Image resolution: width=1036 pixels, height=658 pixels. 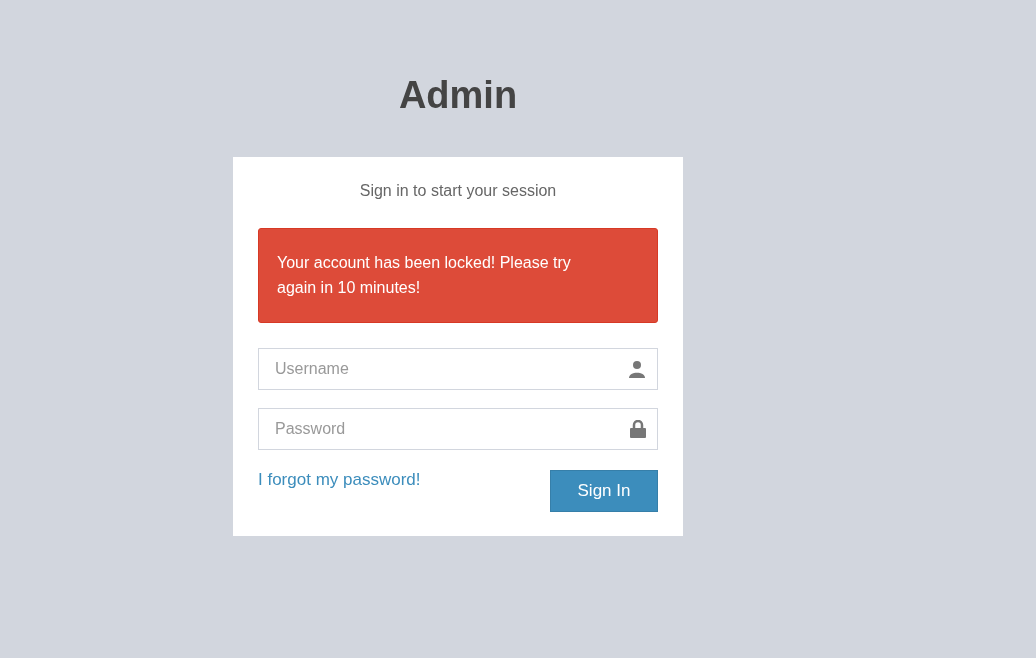 What do you see at coordinates (458, 275) in the screenshot?
I see `alert-message: Your account has been locked! Please try again in 10 minutes!` at bounding box center [458, 275].